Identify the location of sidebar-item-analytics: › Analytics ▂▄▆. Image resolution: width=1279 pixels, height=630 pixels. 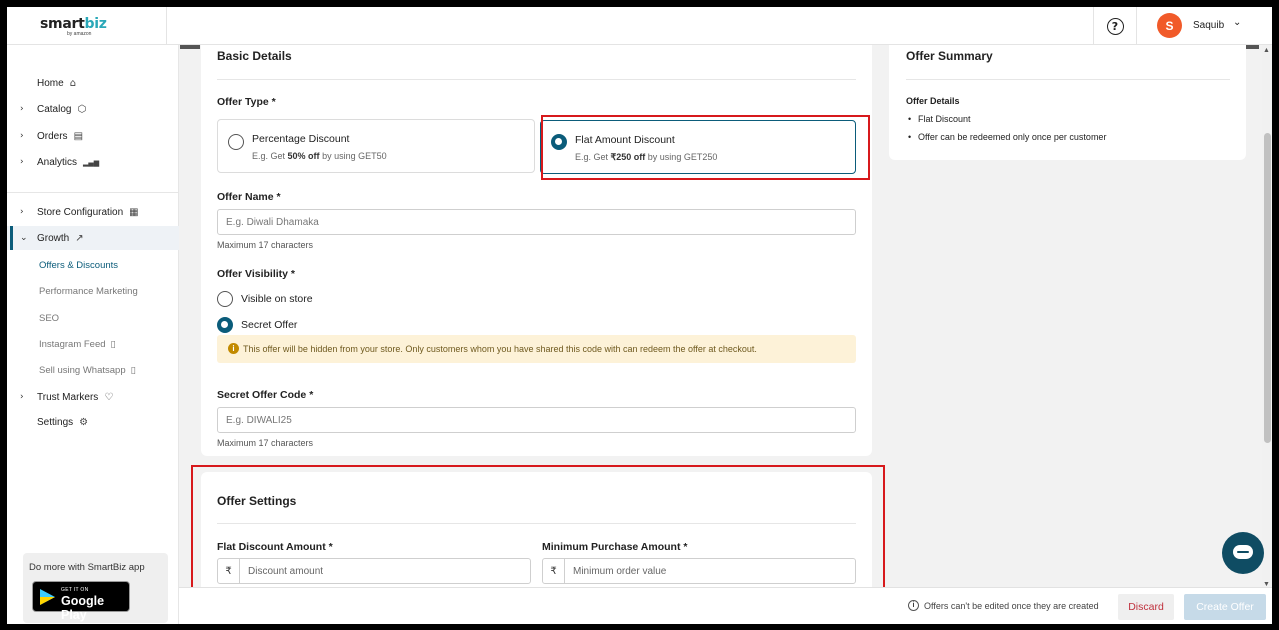
(93, 162).